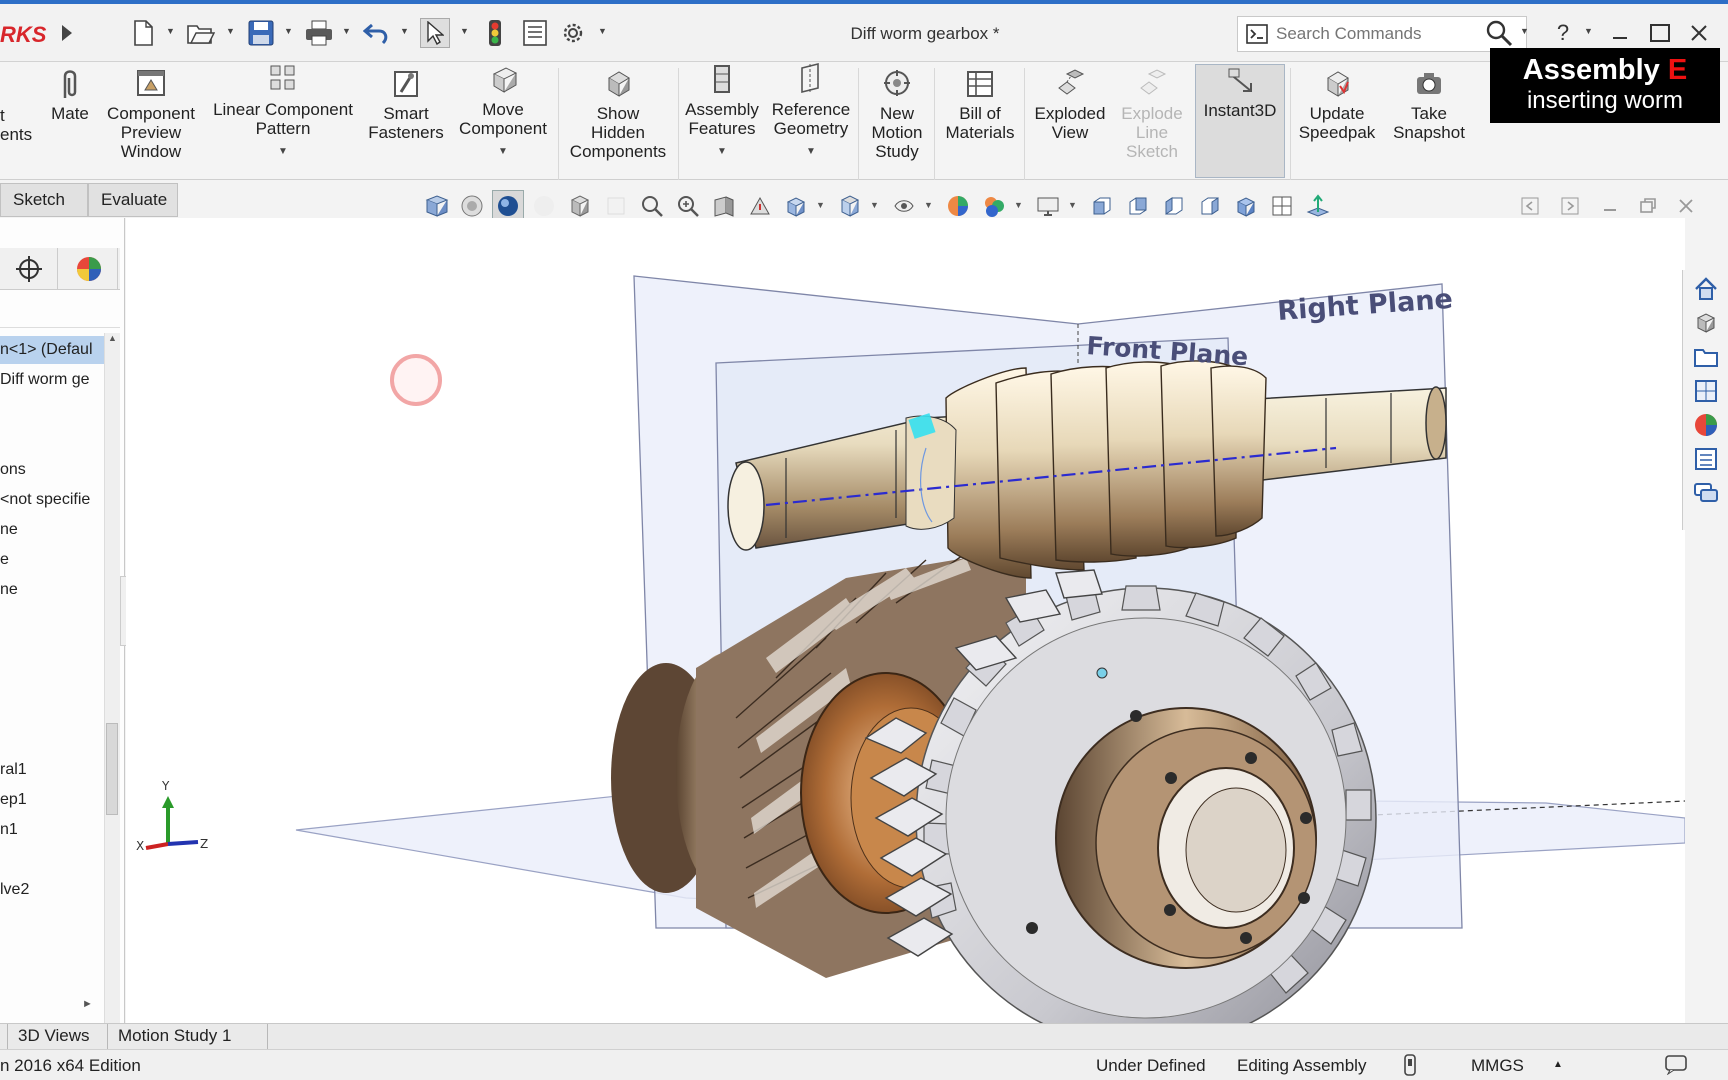 The image size is (1728, 1080). What do you see at coordinates (151, 83) in the screenshot?
I see `preview-window-icon` at bounding box center [151, 83].